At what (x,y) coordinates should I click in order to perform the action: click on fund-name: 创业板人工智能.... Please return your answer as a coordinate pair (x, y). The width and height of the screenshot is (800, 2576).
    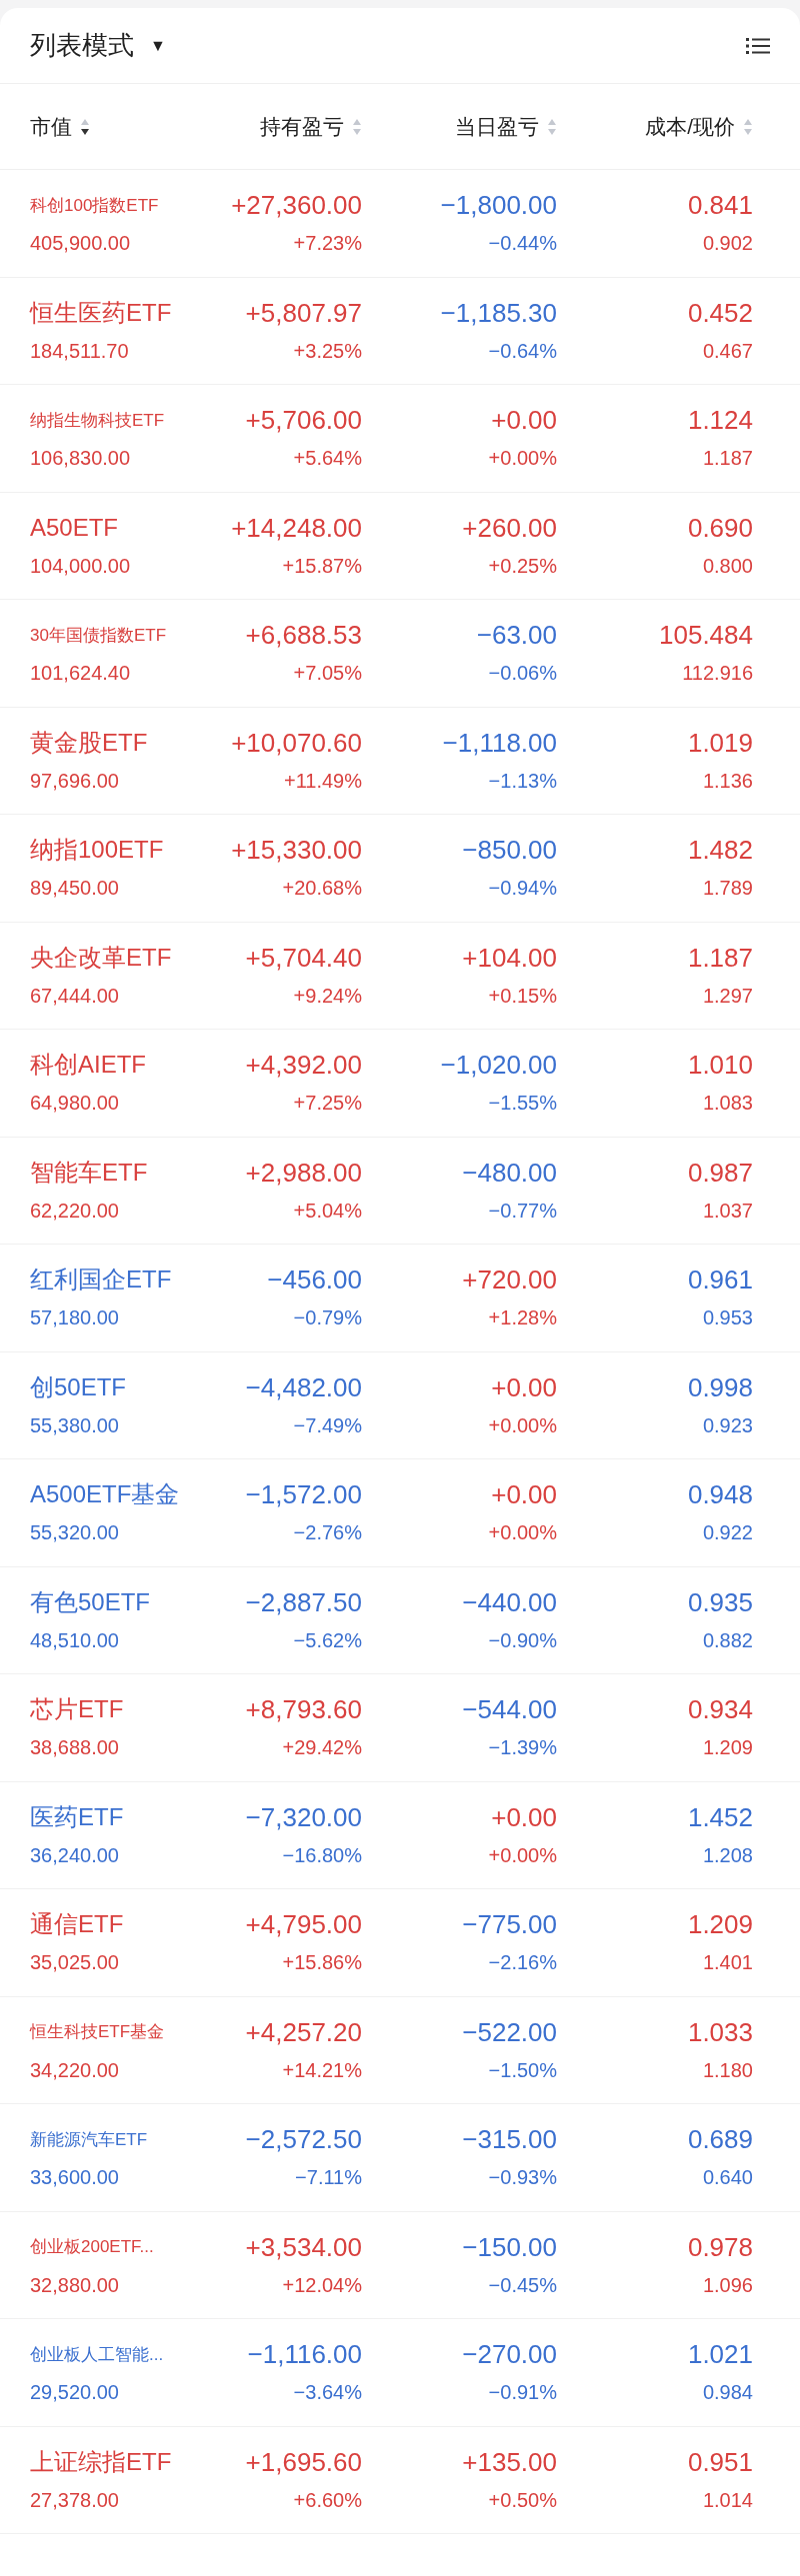
    Looking at the image, I should click on (97, 2354).